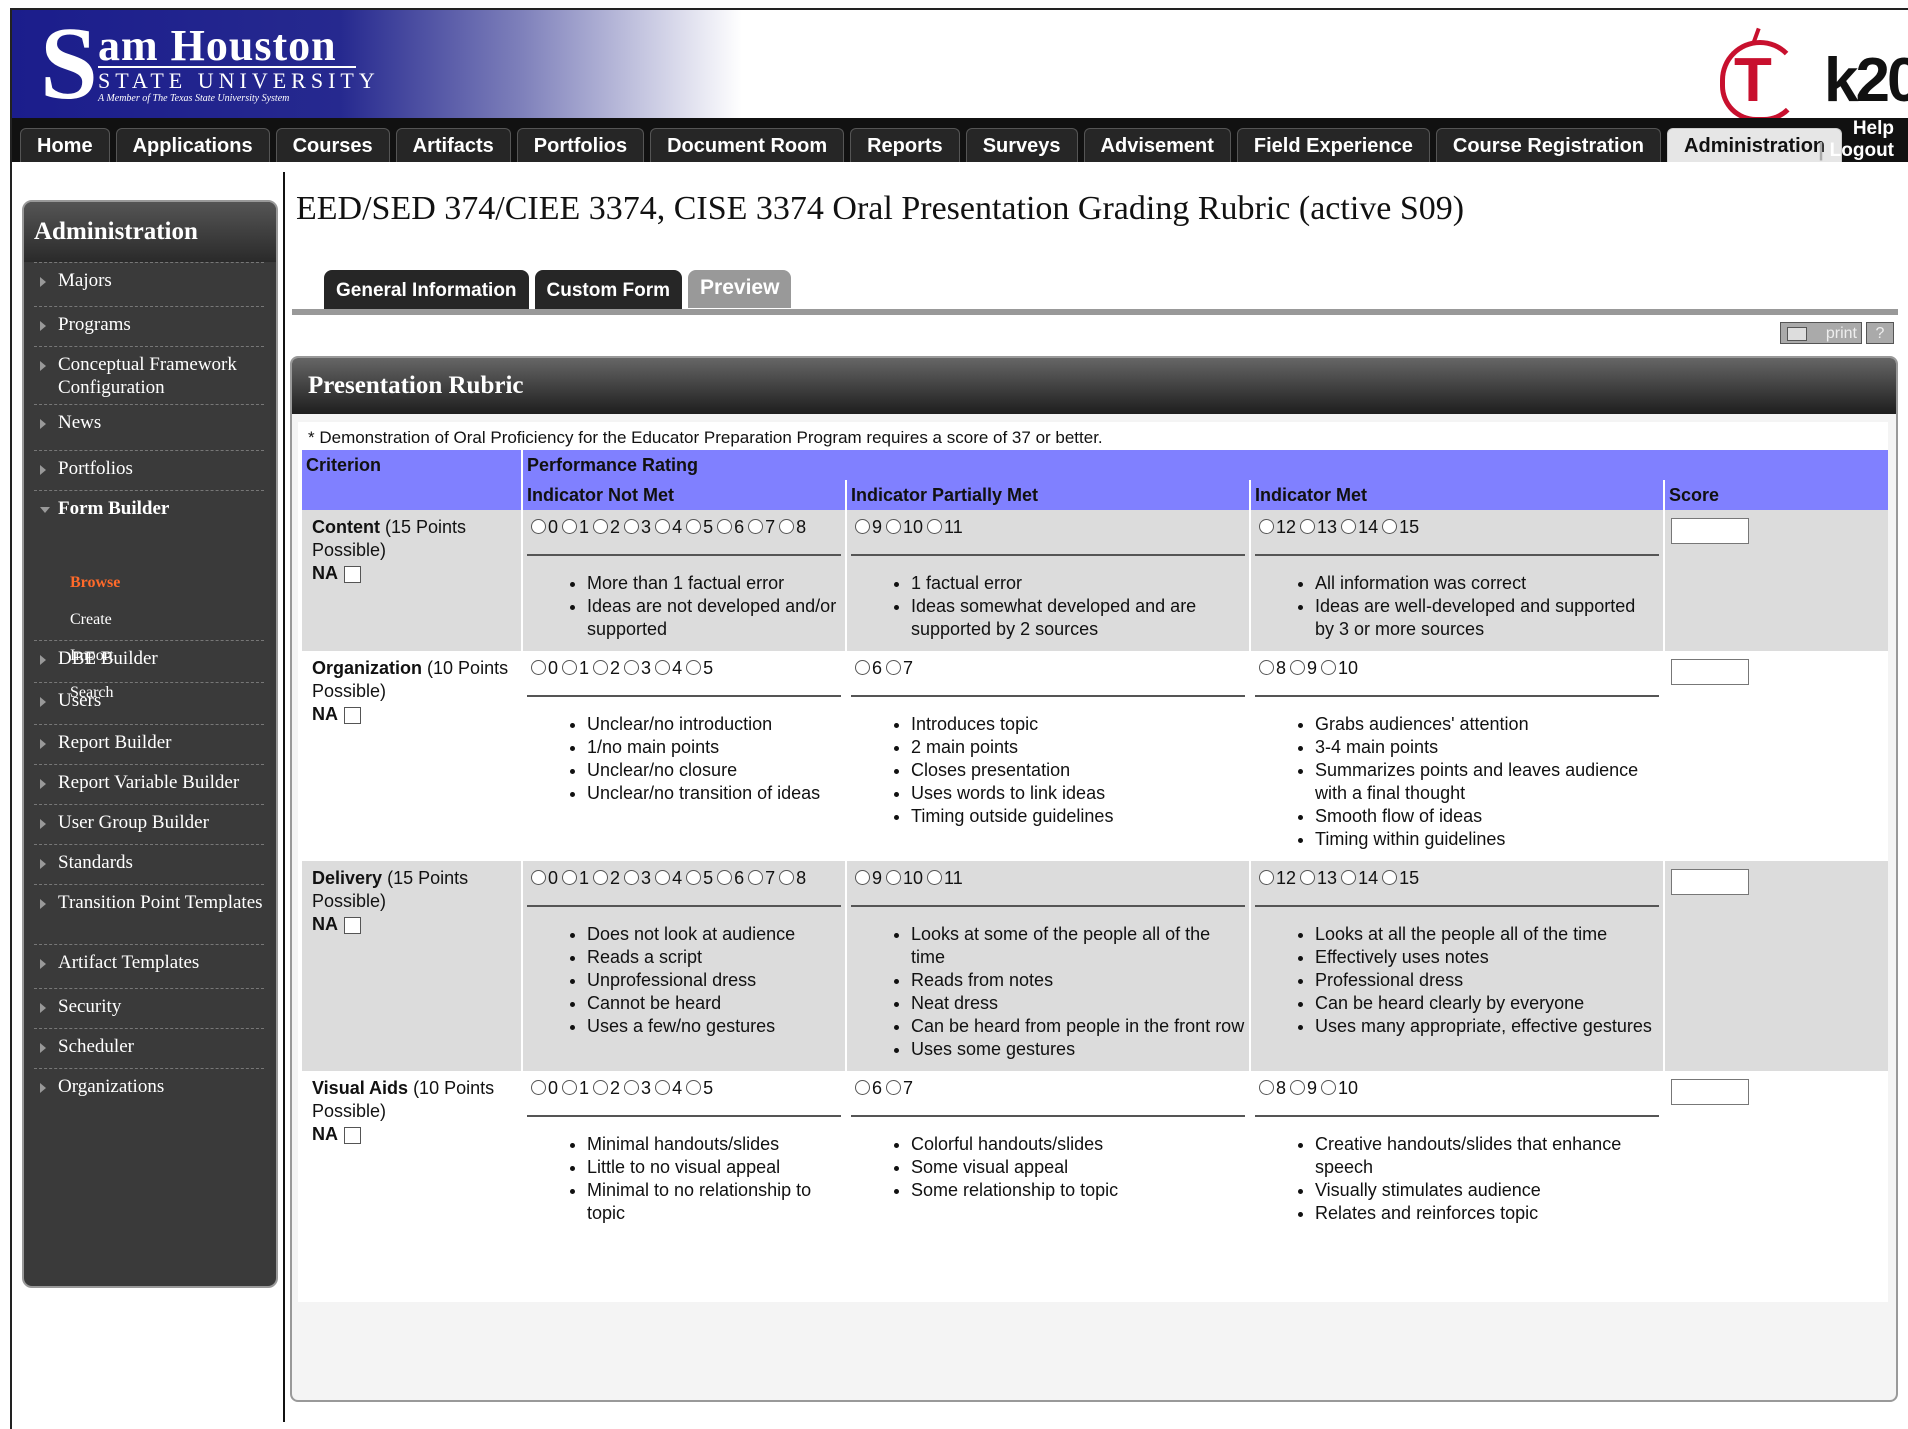 The width and height of the screenshot is (1908, 1429). I want to click on nav-tab-surveys: Surveys, so click(1021, 145).